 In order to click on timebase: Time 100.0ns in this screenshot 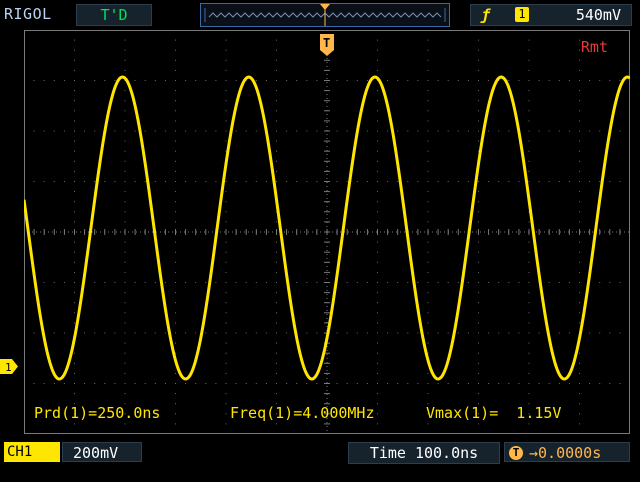, I will do `click(424, 453)`.